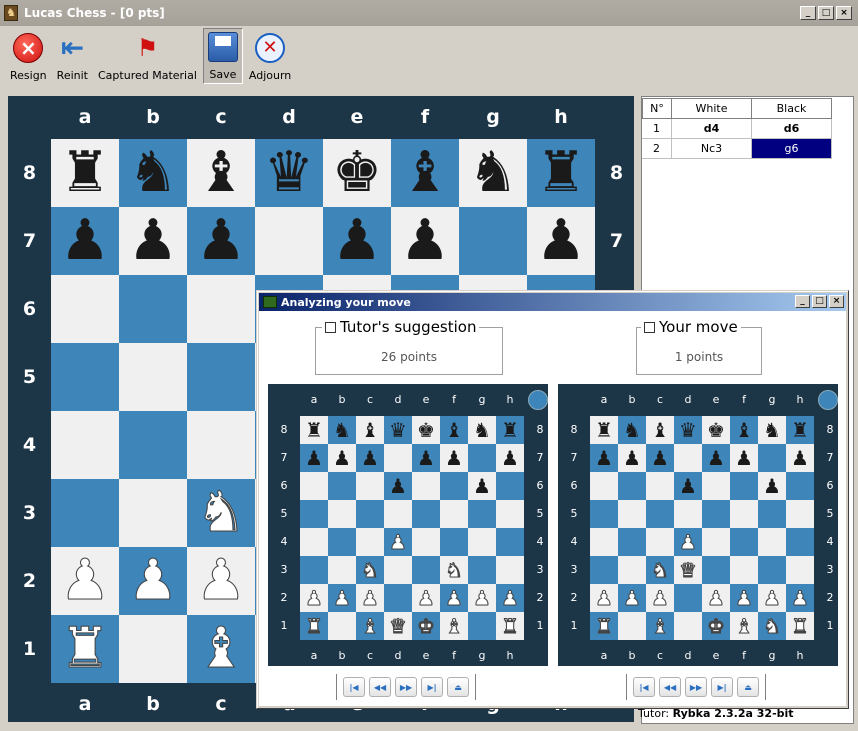  I want to click on white-king-icon: ♚, so click(716, 626).